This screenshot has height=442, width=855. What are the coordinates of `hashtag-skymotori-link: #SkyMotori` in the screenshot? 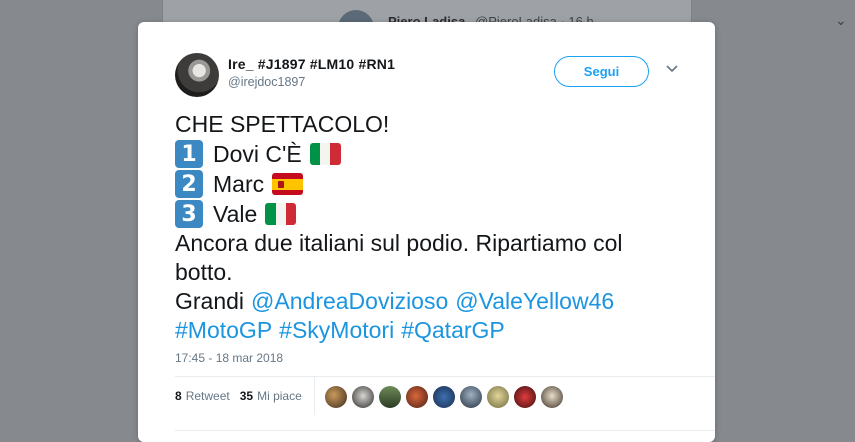 It's located at (336, 330).